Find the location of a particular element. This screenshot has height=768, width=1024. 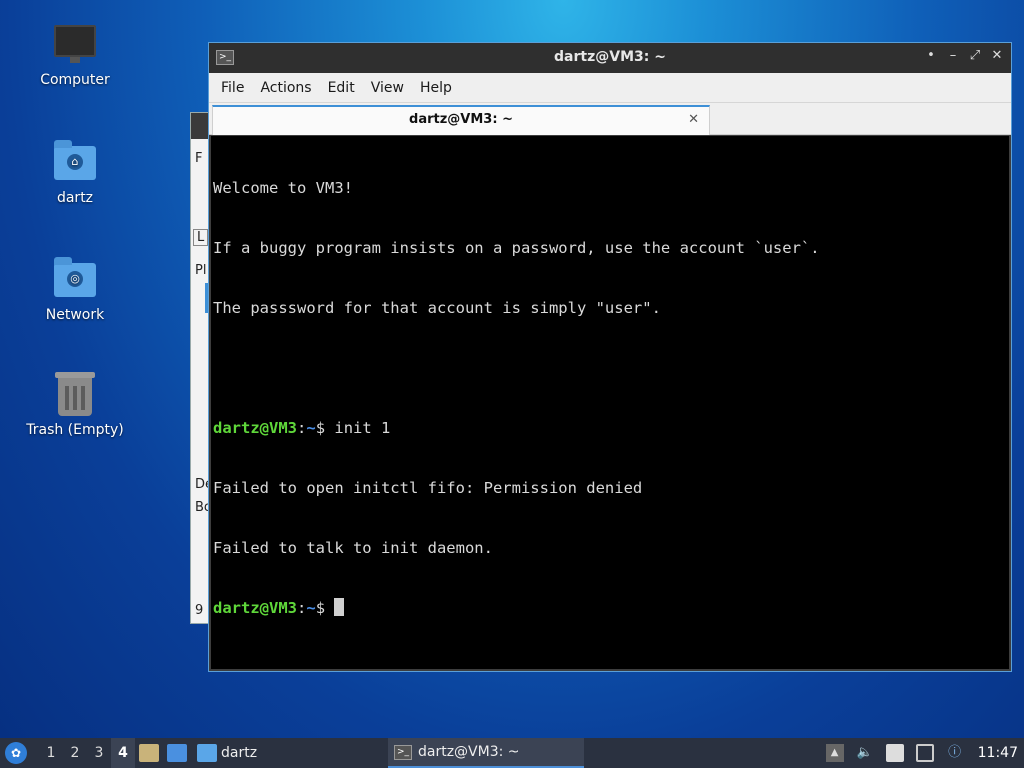

tab-label: dartz@VM3: ~ is located at coordinates (461, 119).